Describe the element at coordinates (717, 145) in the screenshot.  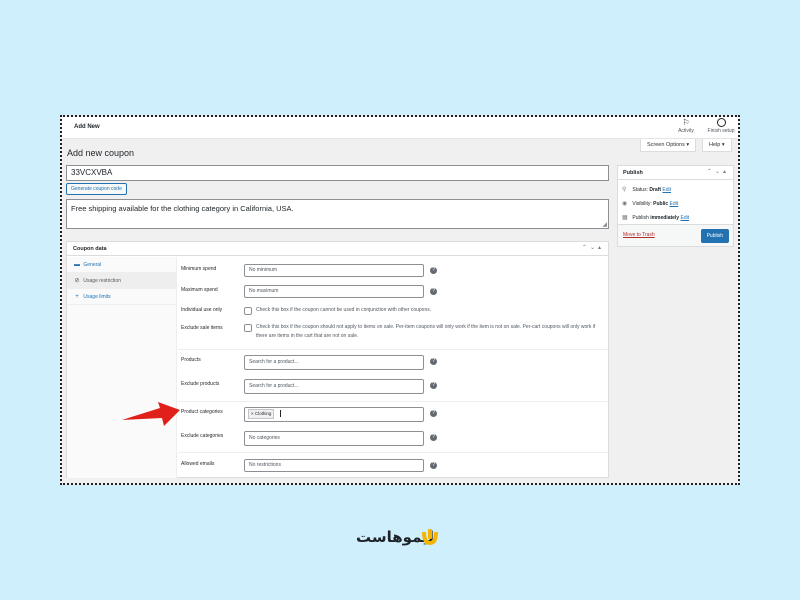
I see `help-button: Help ▾` at that location.